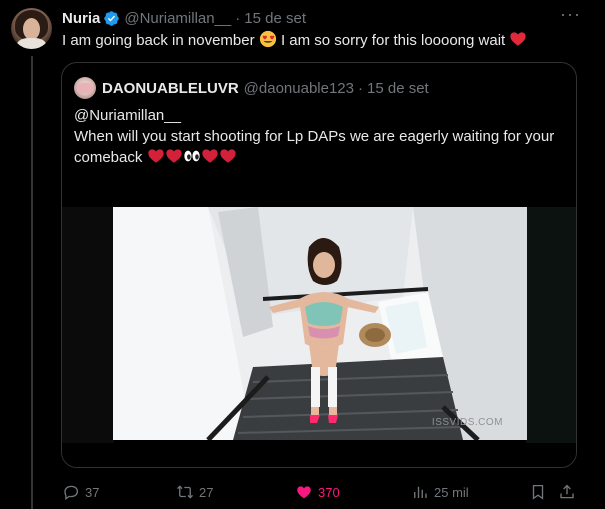 This screenshot has height=509, width=605. I want to click on share-icon, so click(567, 491).